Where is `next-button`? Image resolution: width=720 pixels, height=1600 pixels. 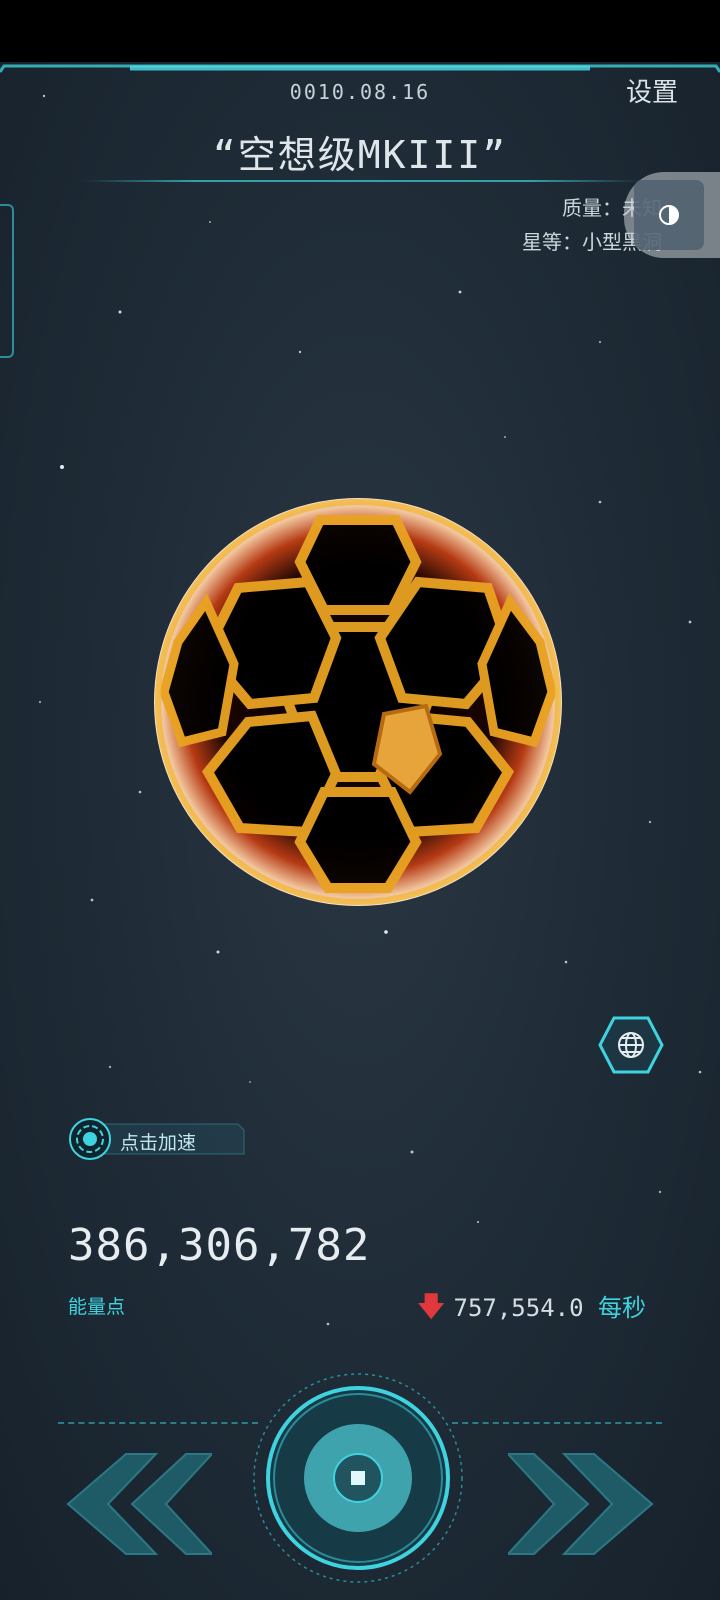
next-button is located at coordinates (581, 1504).